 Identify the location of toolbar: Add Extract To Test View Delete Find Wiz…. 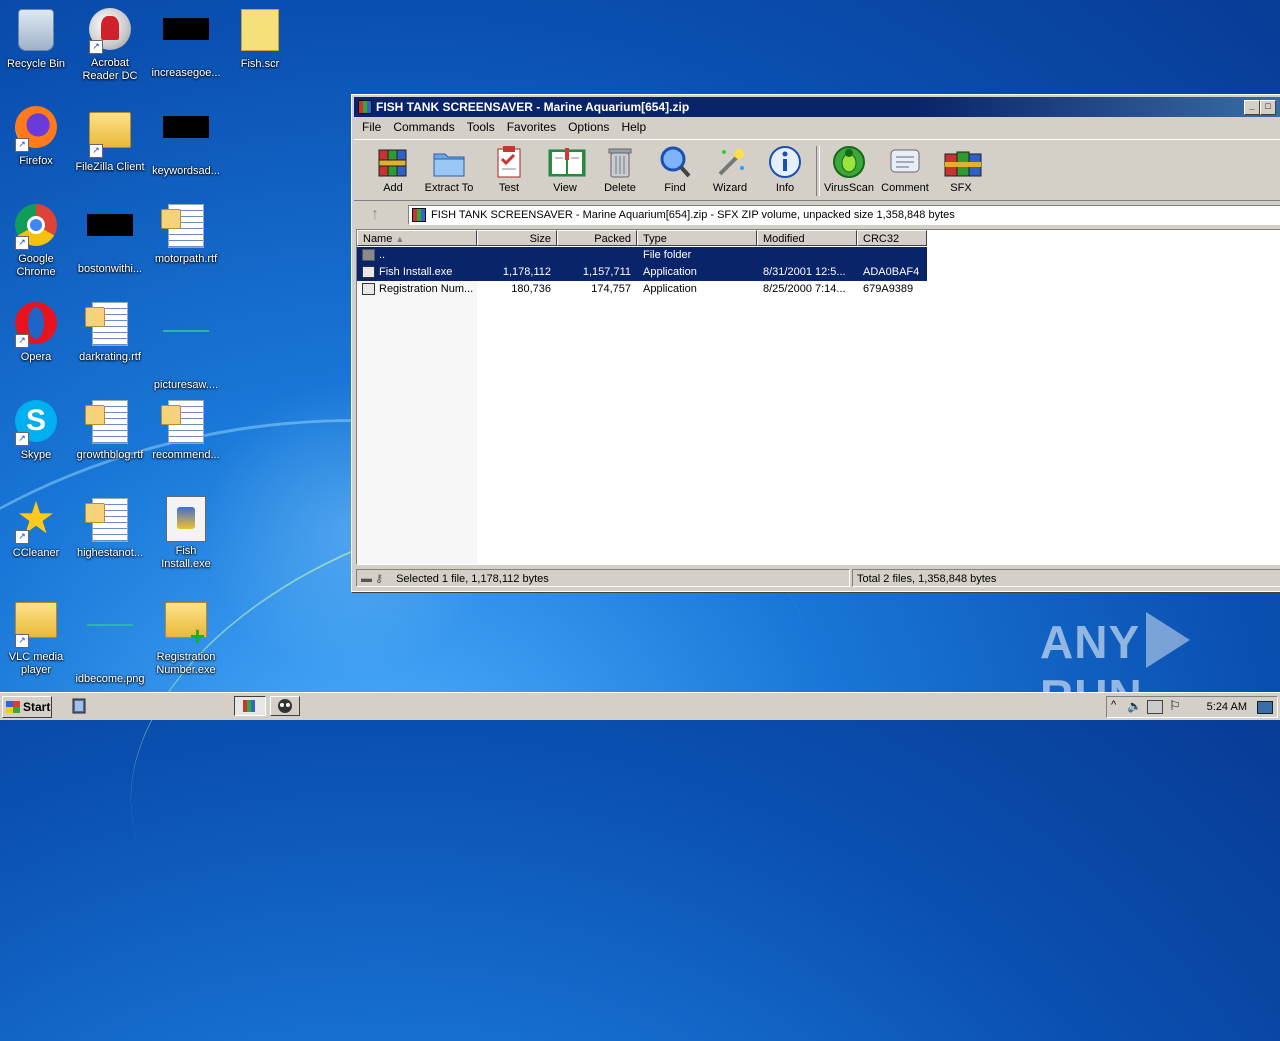
(817, 170).